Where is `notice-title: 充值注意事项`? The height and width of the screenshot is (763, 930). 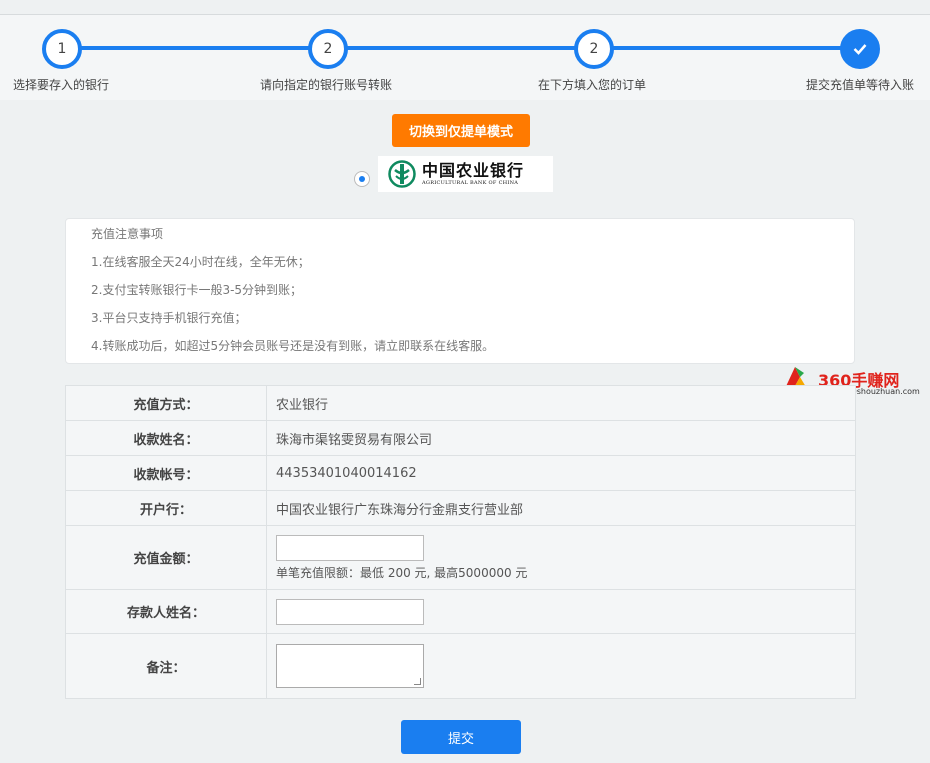 notice-title: 充值注意事项 is located at coordinates (127, 234).